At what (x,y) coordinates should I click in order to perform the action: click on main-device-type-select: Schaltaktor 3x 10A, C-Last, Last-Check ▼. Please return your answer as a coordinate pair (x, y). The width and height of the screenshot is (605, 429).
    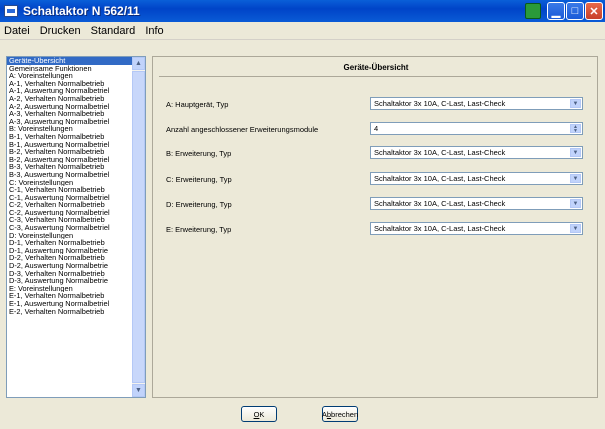
    Looking at the image, I should click on (476, 103).